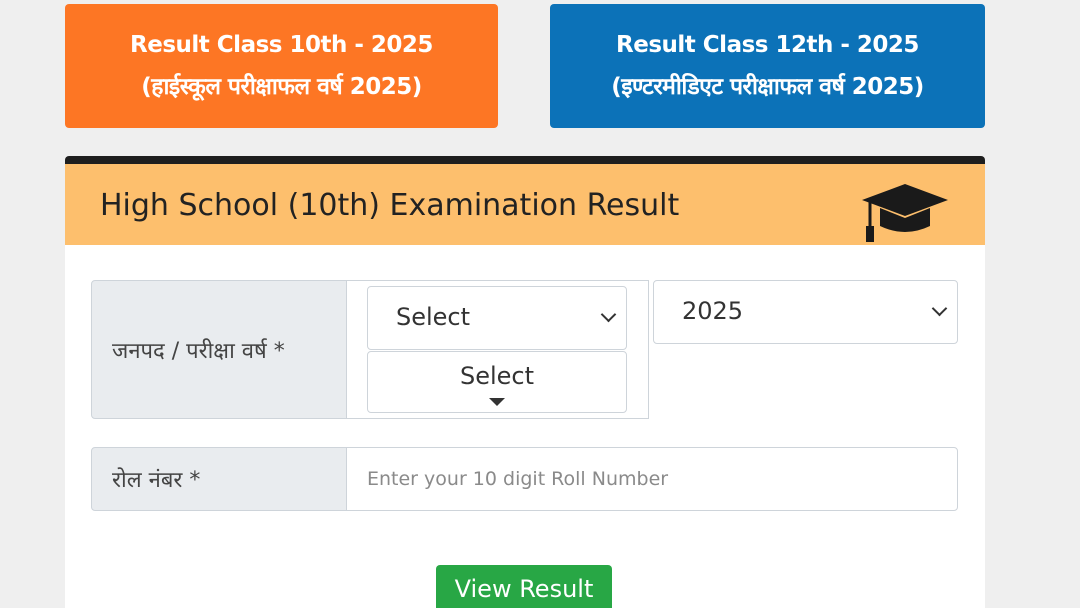 This screenshot has width=1080, height=608. I want to click on roll-number-input, so click(652, 479).